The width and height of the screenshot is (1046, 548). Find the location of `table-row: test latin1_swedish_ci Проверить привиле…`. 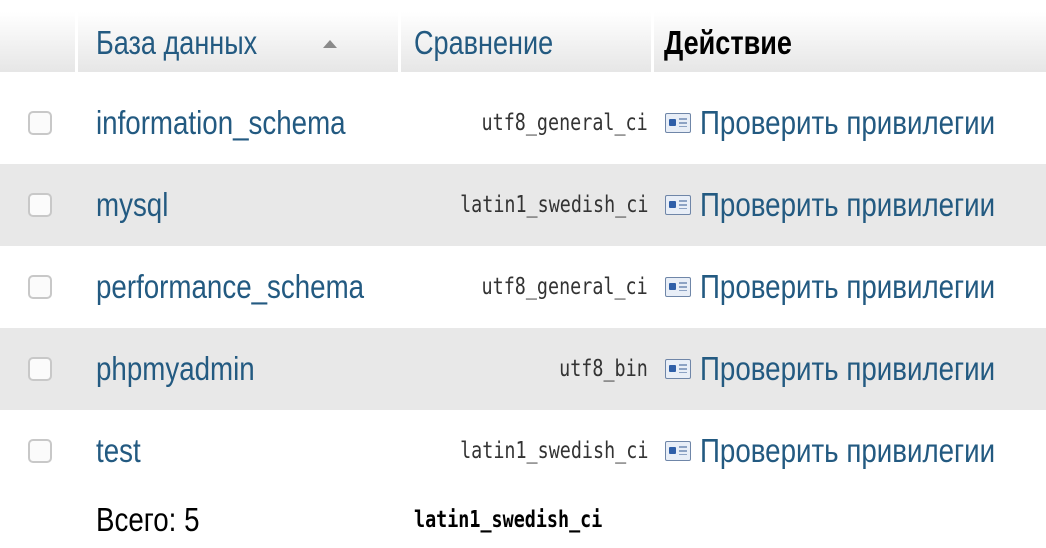

table-row: test latin1_swedish_ci Проверить привиле… is located at coordinates (523, 451).